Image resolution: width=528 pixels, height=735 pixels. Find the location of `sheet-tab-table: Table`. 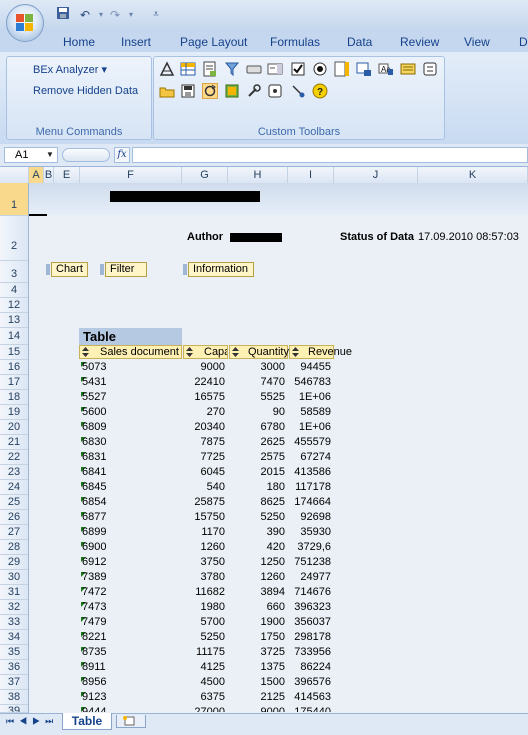

sheet-tab-table: Table is located at coordinates (87, 721).